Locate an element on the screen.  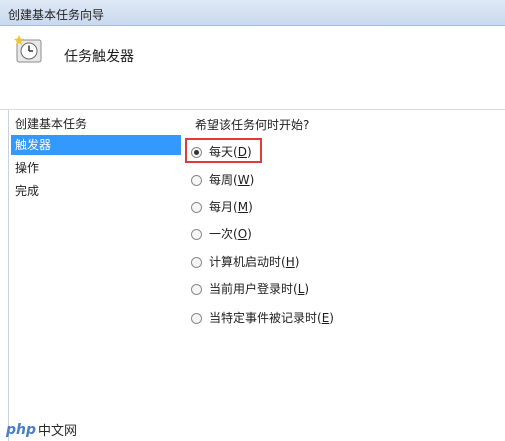
watermark: php 中文网 is located at coordinates (42, 430).